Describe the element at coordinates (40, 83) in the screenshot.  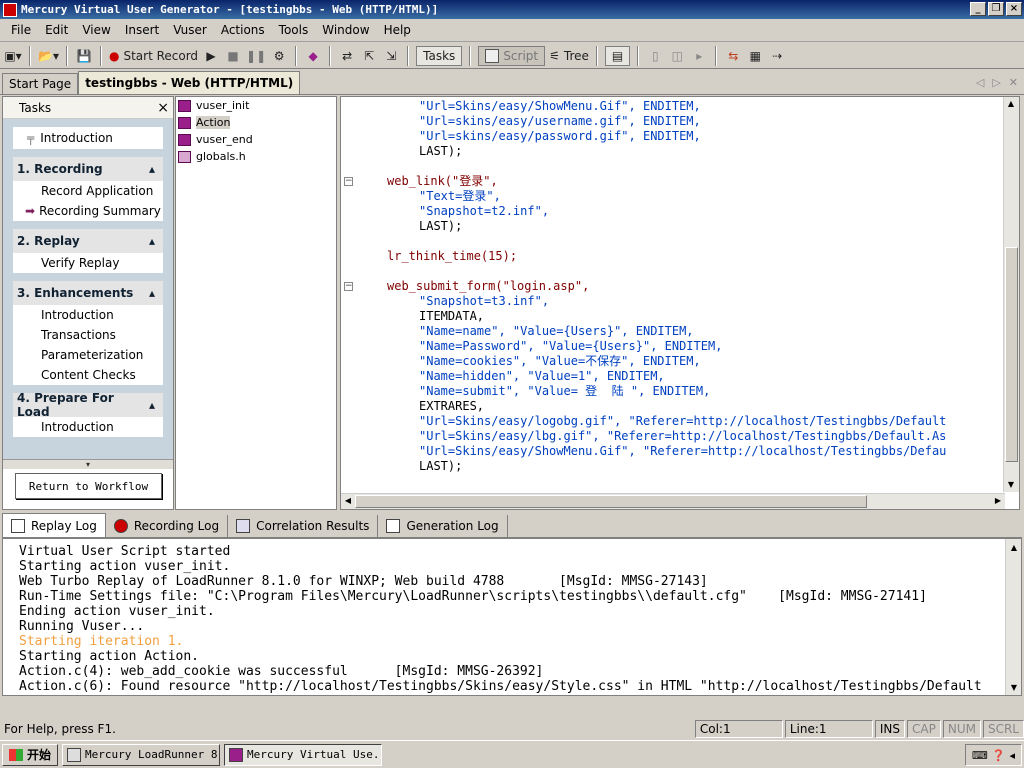
I see `tab-start-page: Start Page` at that location.